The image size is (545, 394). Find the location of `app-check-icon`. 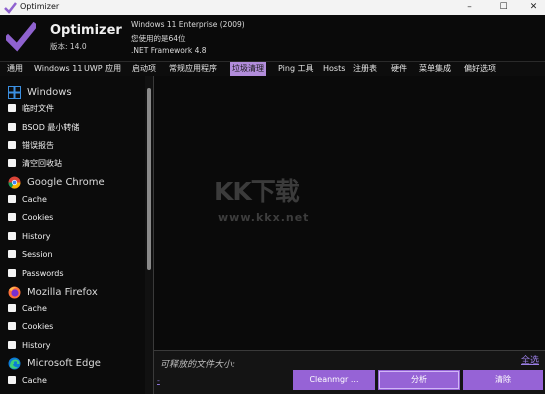

app-check-icon is located at coordinates (10, 8).